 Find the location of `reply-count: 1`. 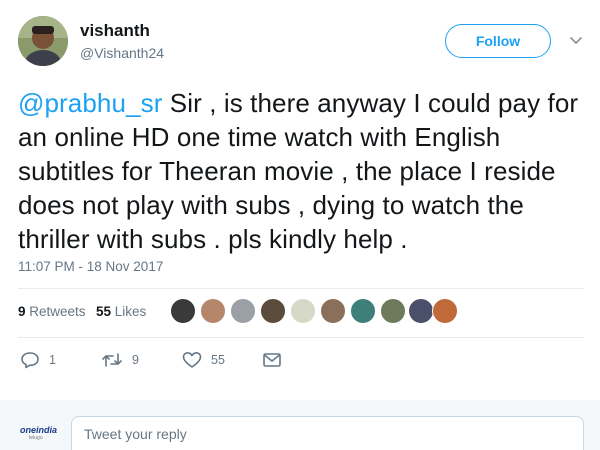

reply-count: 1 is located at coordinates (52, 360).